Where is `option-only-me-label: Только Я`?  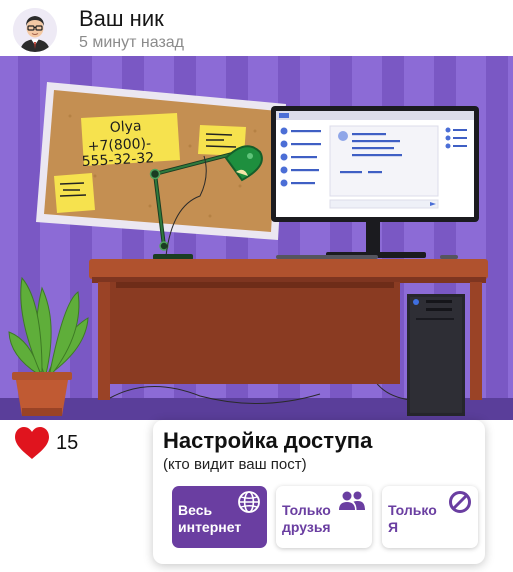 option-only-me-label: Только Я is located at coordinates (412, 518).